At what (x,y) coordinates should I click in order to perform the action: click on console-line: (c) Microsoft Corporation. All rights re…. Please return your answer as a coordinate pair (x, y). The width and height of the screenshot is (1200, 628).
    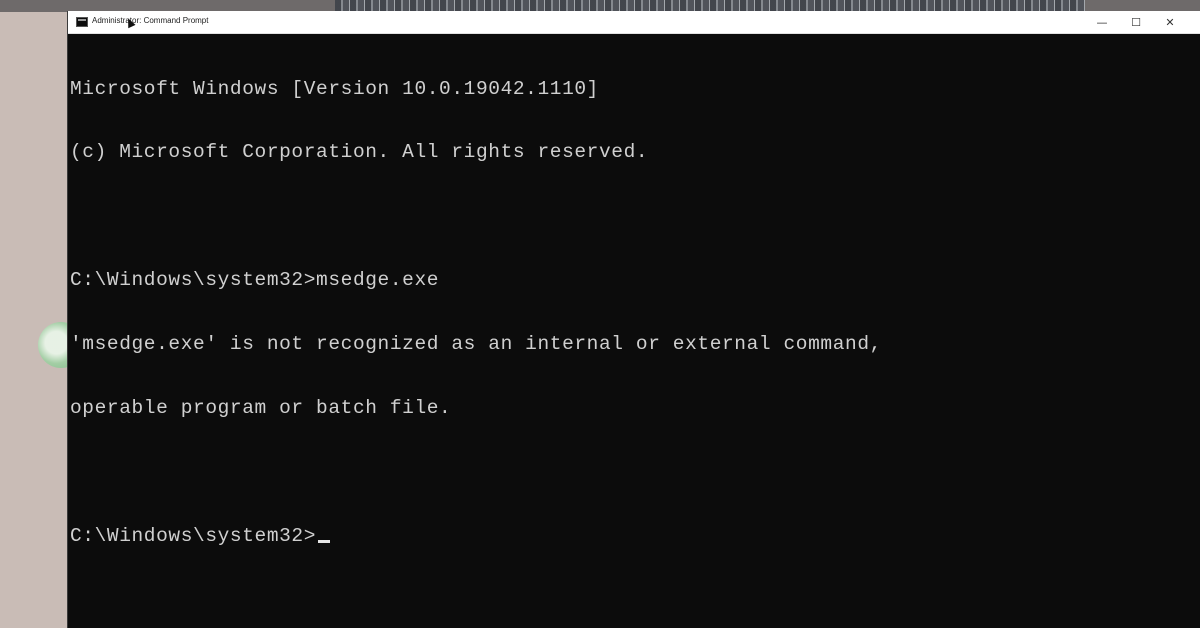
    Looking at the image, I should click on (359, 152).